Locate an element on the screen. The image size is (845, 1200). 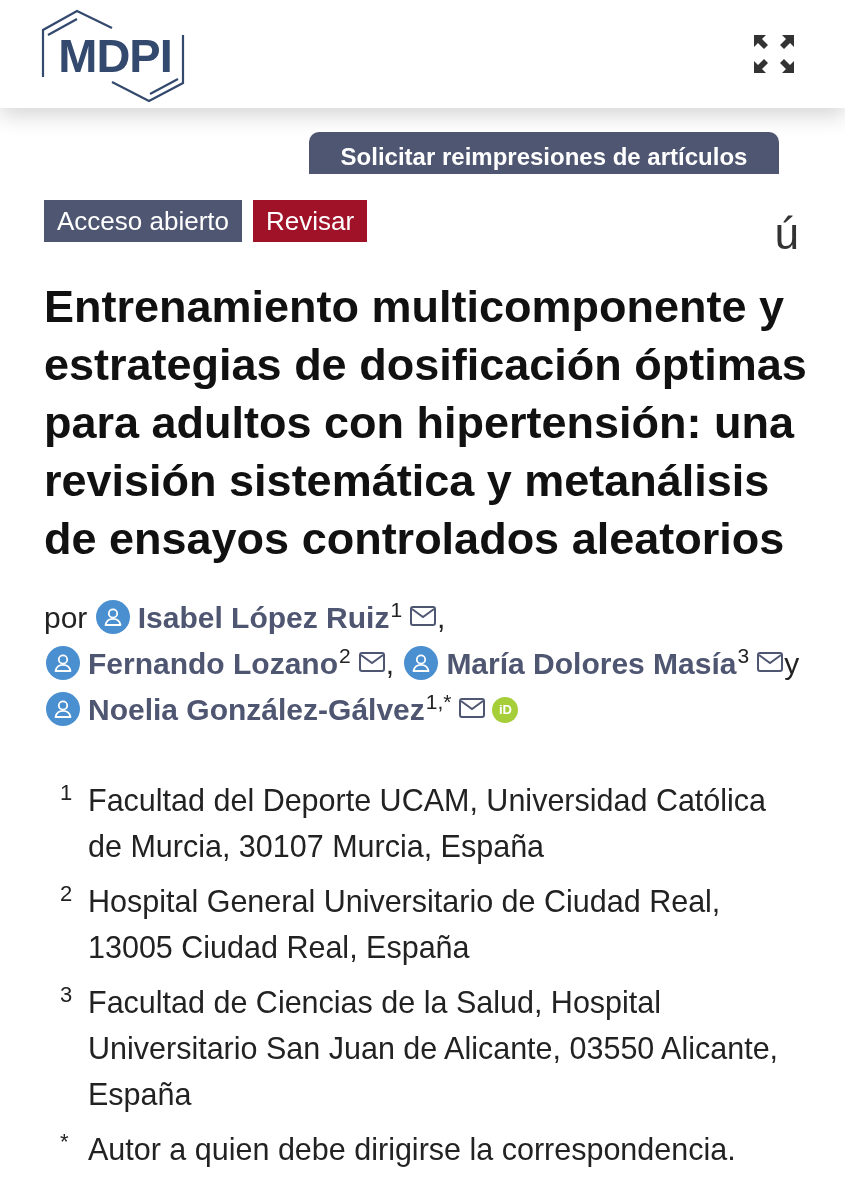
affiliation-number: 2 is located at coordinates (67, 894).